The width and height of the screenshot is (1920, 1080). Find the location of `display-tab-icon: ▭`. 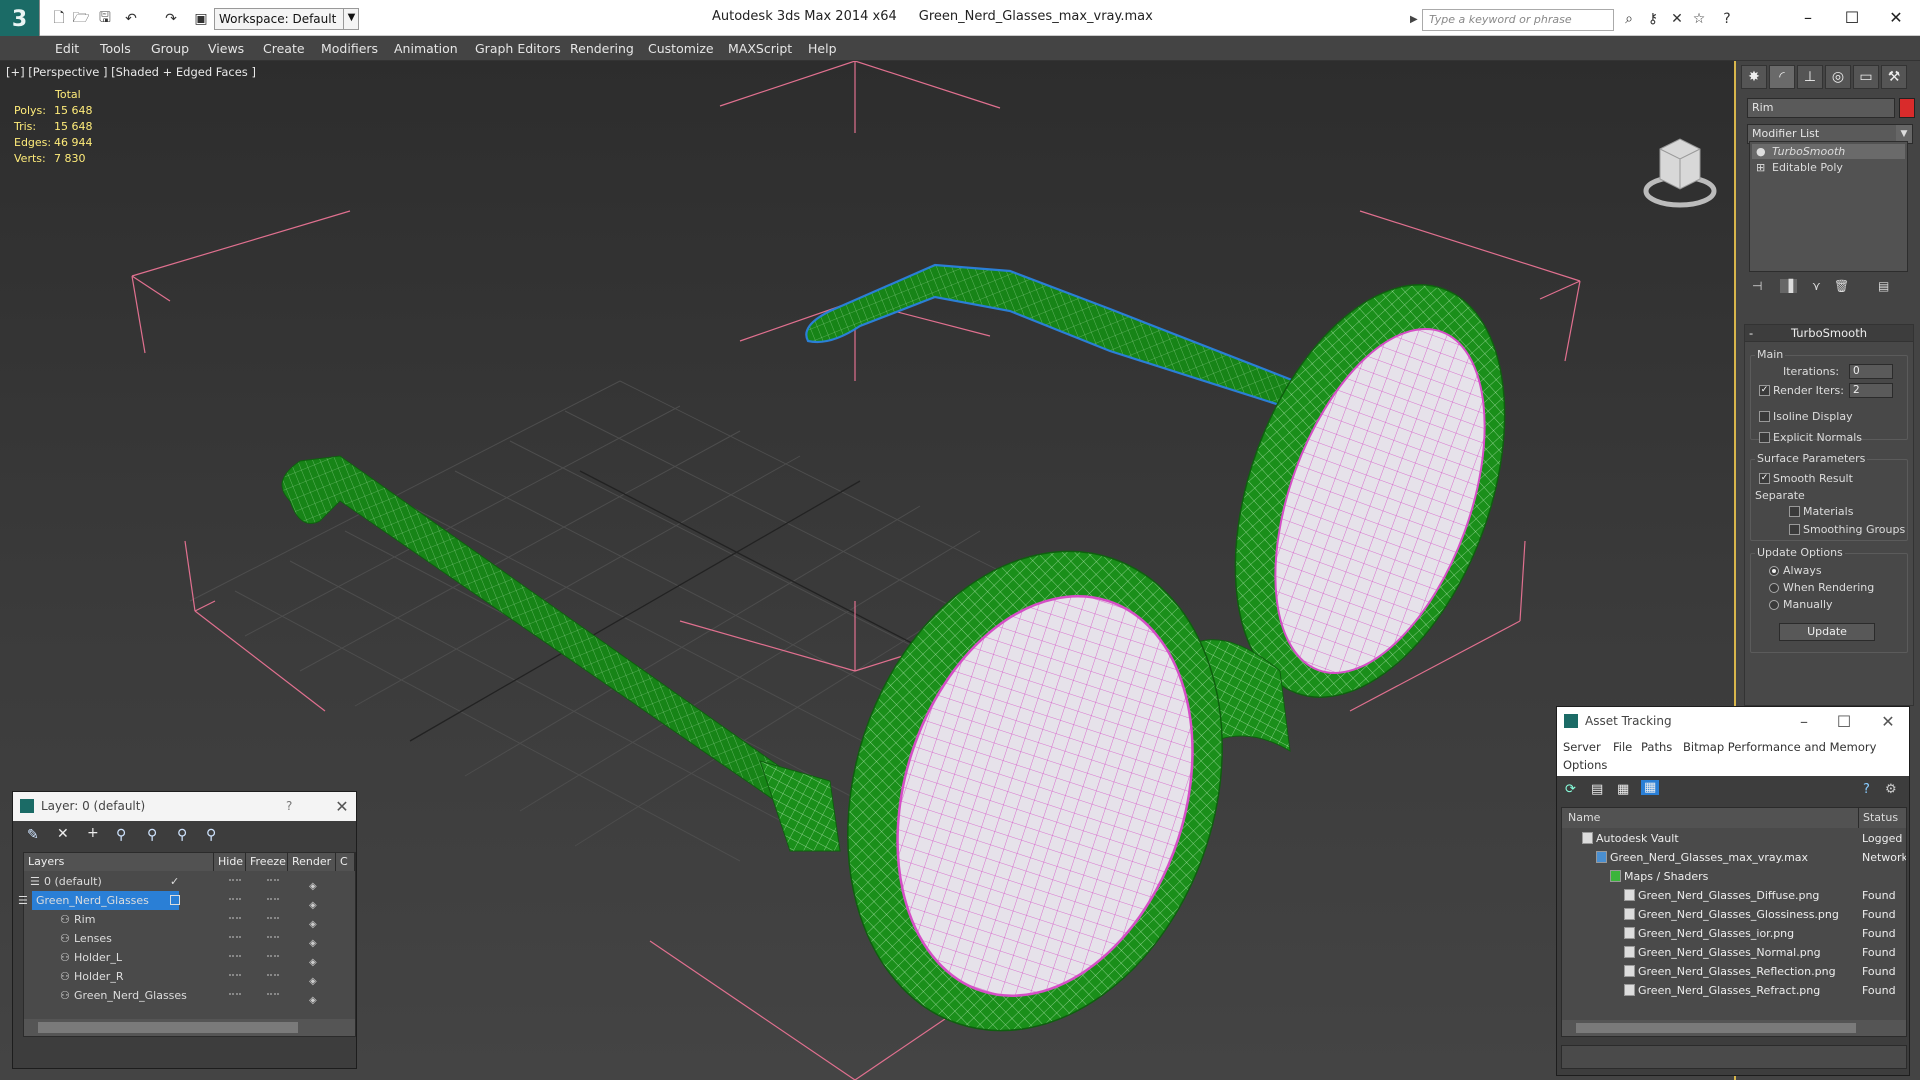

display-tab-icon: ▭ is located at coordinates (1866, 77).